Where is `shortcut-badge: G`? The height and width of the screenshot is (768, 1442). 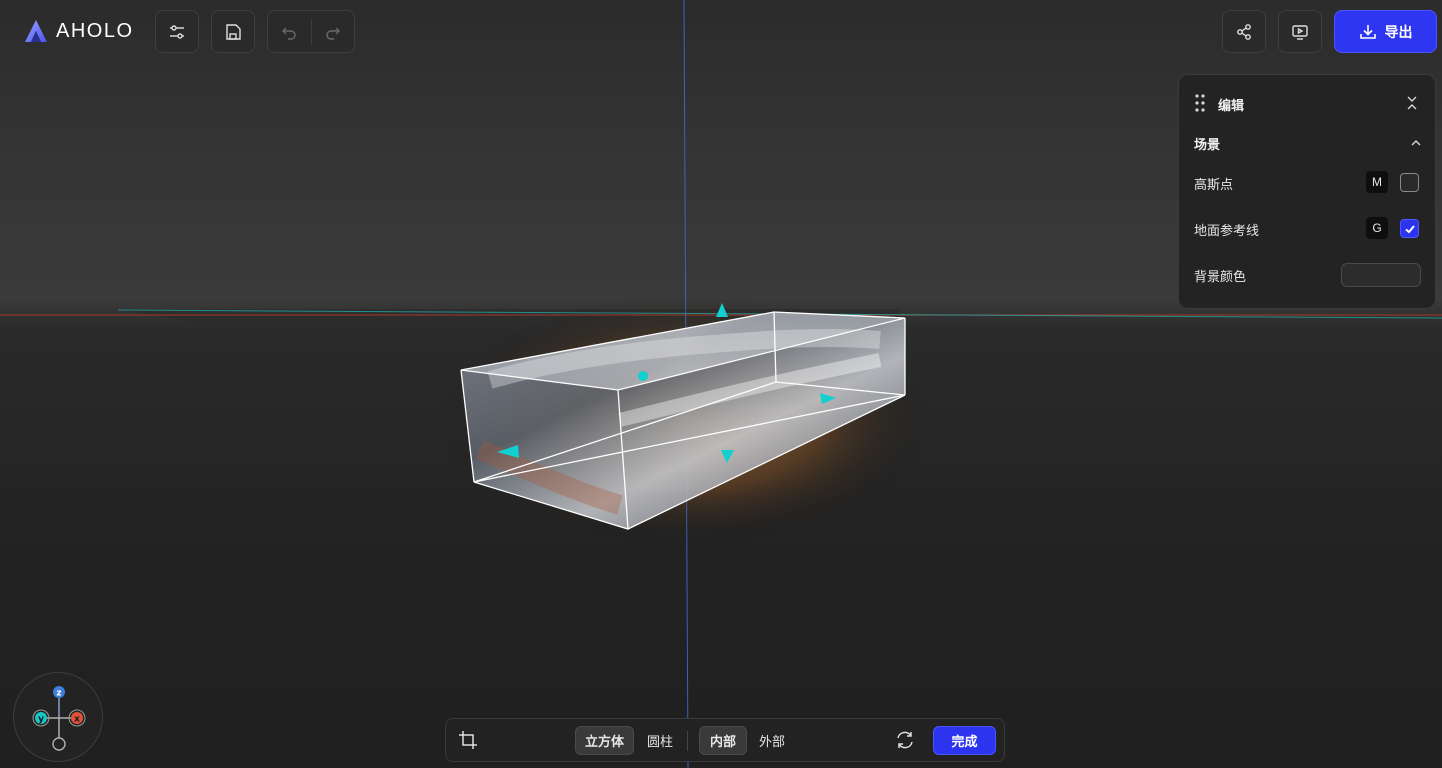
shortcut-badge: G is located at coordinates (1377, 228).